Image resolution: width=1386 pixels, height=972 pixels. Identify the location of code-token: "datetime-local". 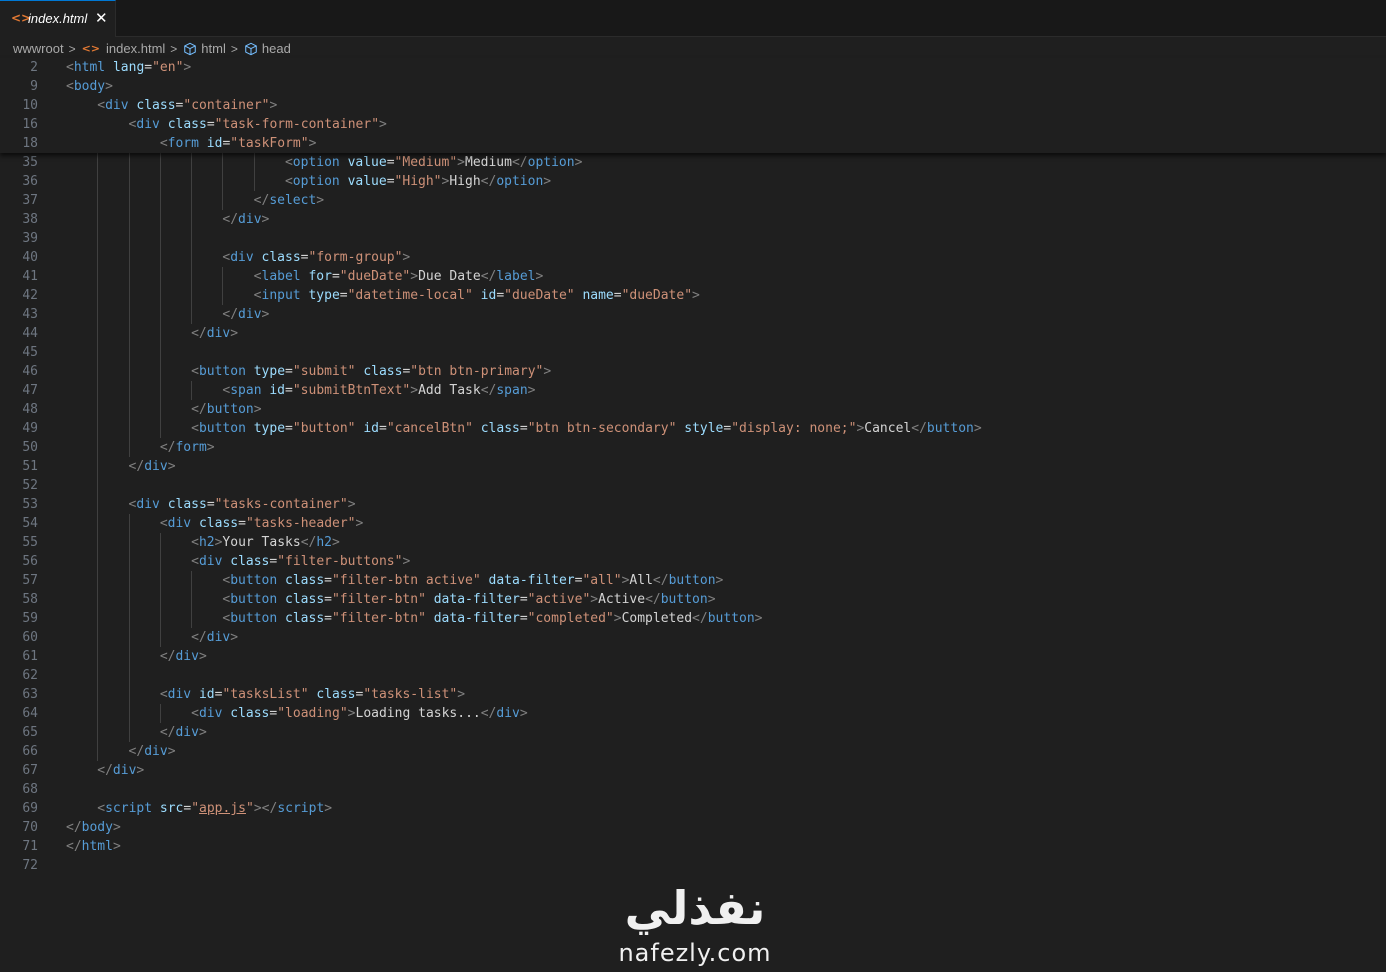
(410, 295).